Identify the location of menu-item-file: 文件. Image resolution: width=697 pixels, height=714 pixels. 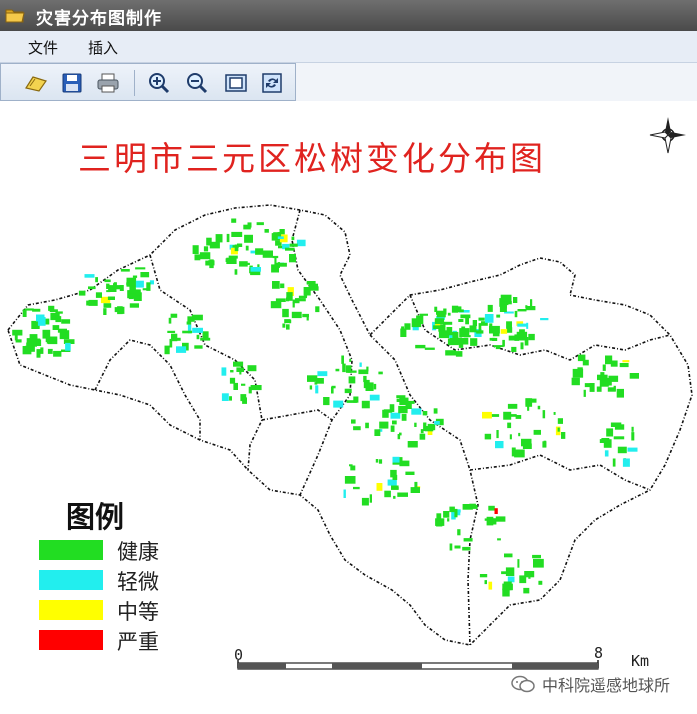
(43, 47).